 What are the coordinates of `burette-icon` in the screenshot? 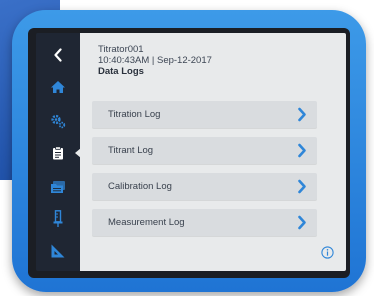 It's located at (58, 218).